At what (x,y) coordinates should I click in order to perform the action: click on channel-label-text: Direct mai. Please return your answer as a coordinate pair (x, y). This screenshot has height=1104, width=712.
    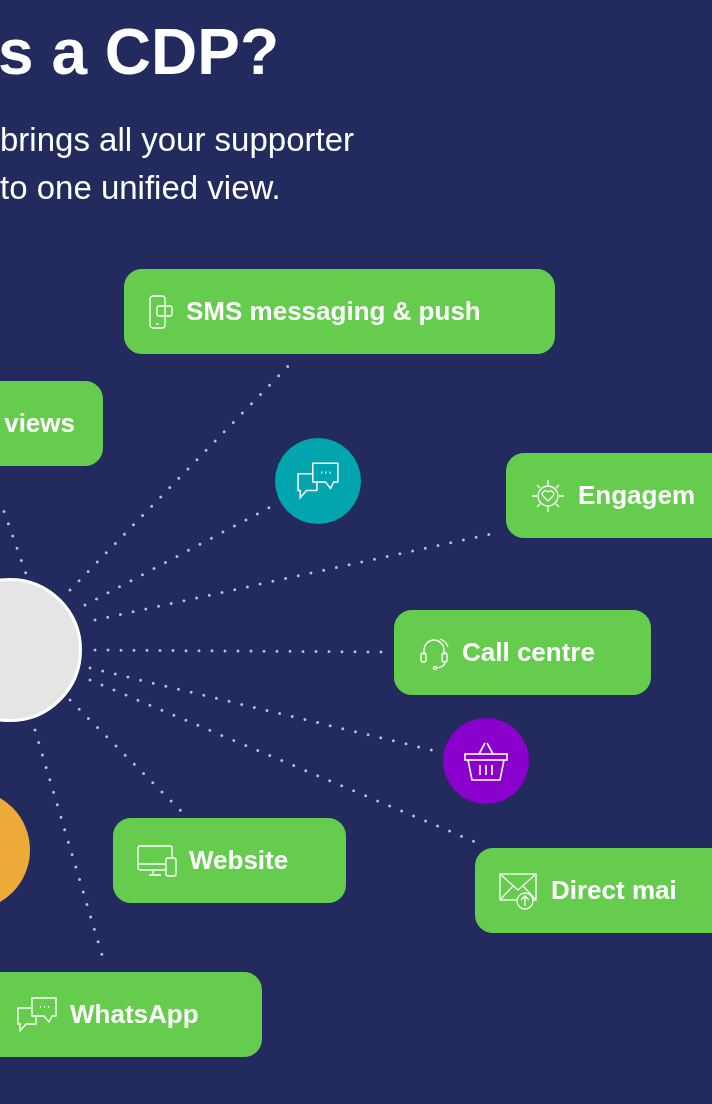
    Looking at the image, I should click on (614, 890).